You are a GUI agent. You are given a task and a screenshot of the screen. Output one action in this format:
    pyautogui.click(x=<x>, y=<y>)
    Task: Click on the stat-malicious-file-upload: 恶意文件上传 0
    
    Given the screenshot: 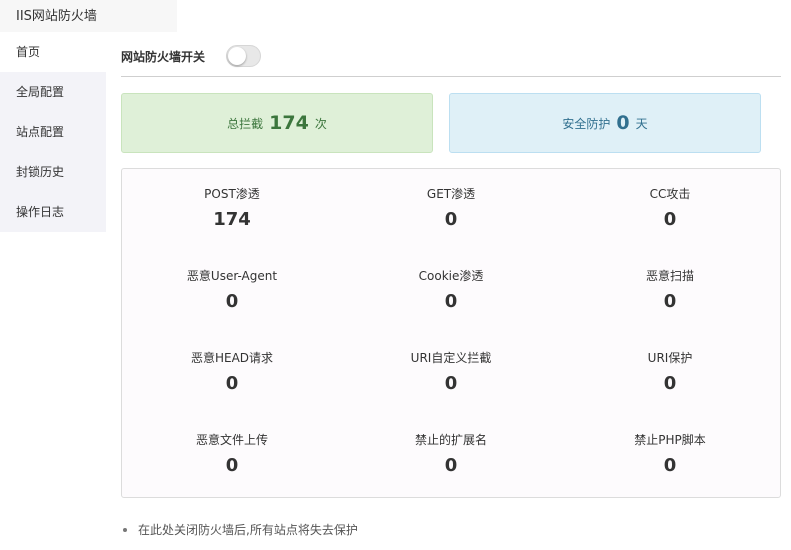 What is the action you would take?
    pyautogui.click(x=232, y=453)
    